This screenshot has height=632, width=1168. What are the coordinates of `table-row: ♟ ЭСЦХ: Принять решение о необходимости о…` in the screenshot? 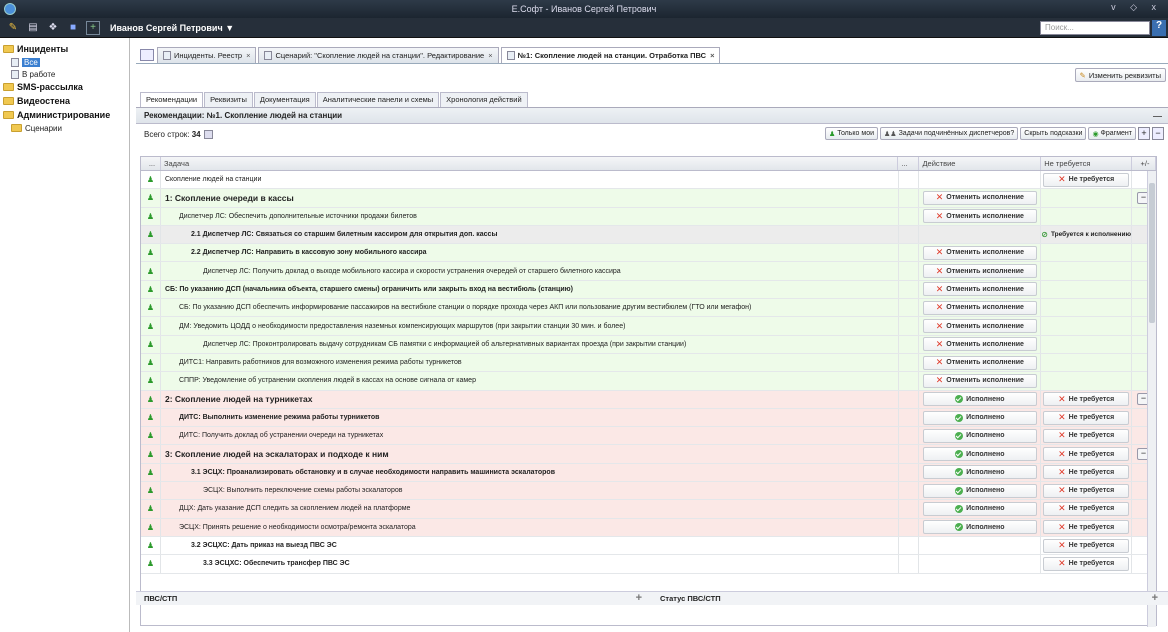 It's located at (648, 527).